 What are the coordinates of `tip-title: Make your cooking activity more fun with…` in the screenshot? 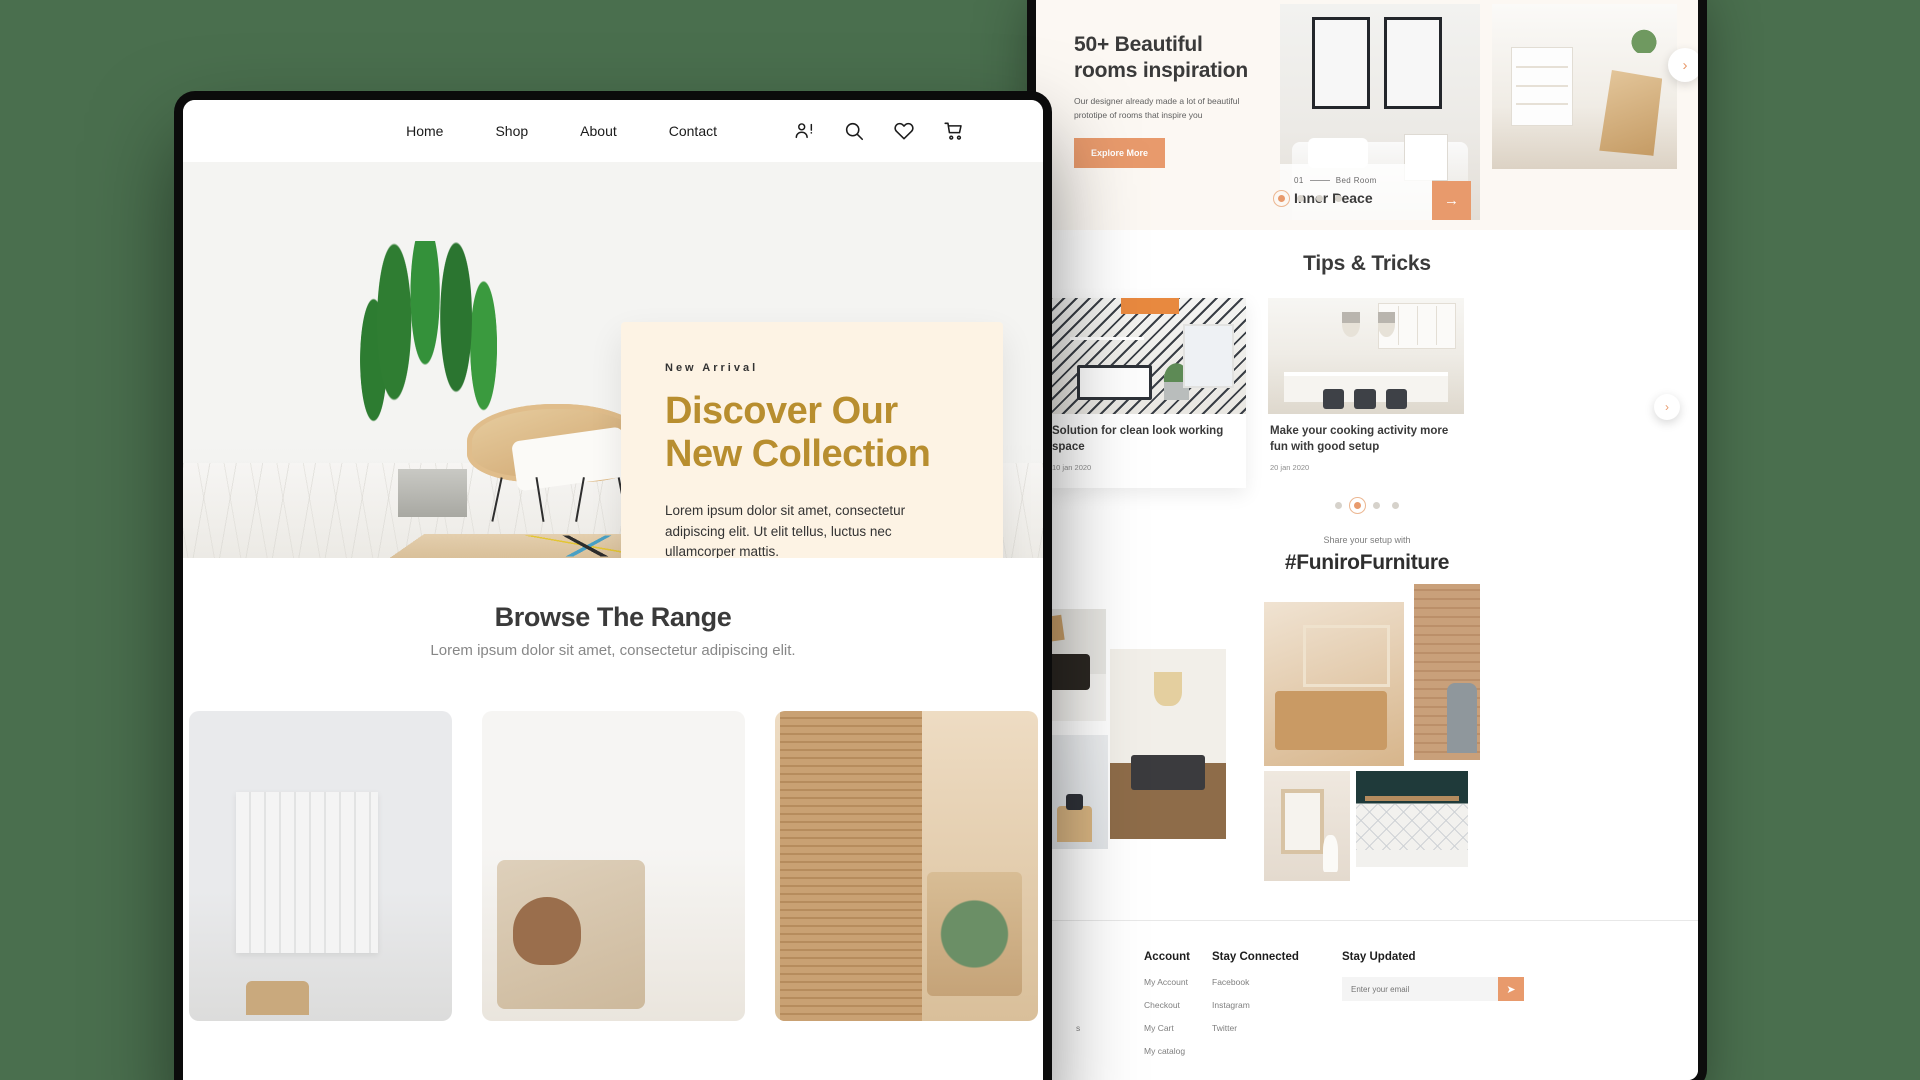 It's located at (1359, 439).